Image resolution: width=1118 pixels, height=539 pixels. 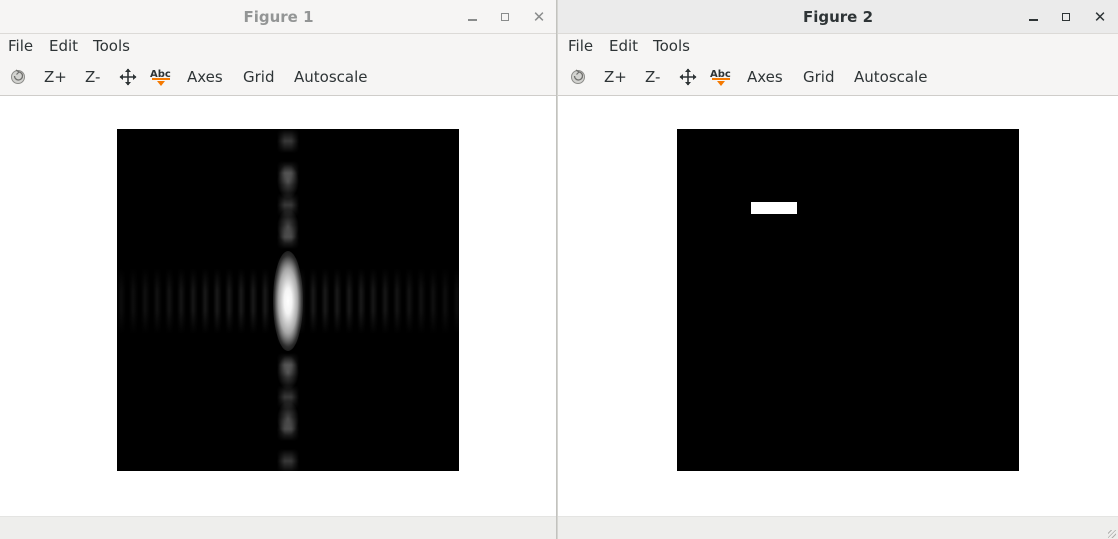 I want to click on titlebar: Figure 1 ✕, so click(x=278, y=17).